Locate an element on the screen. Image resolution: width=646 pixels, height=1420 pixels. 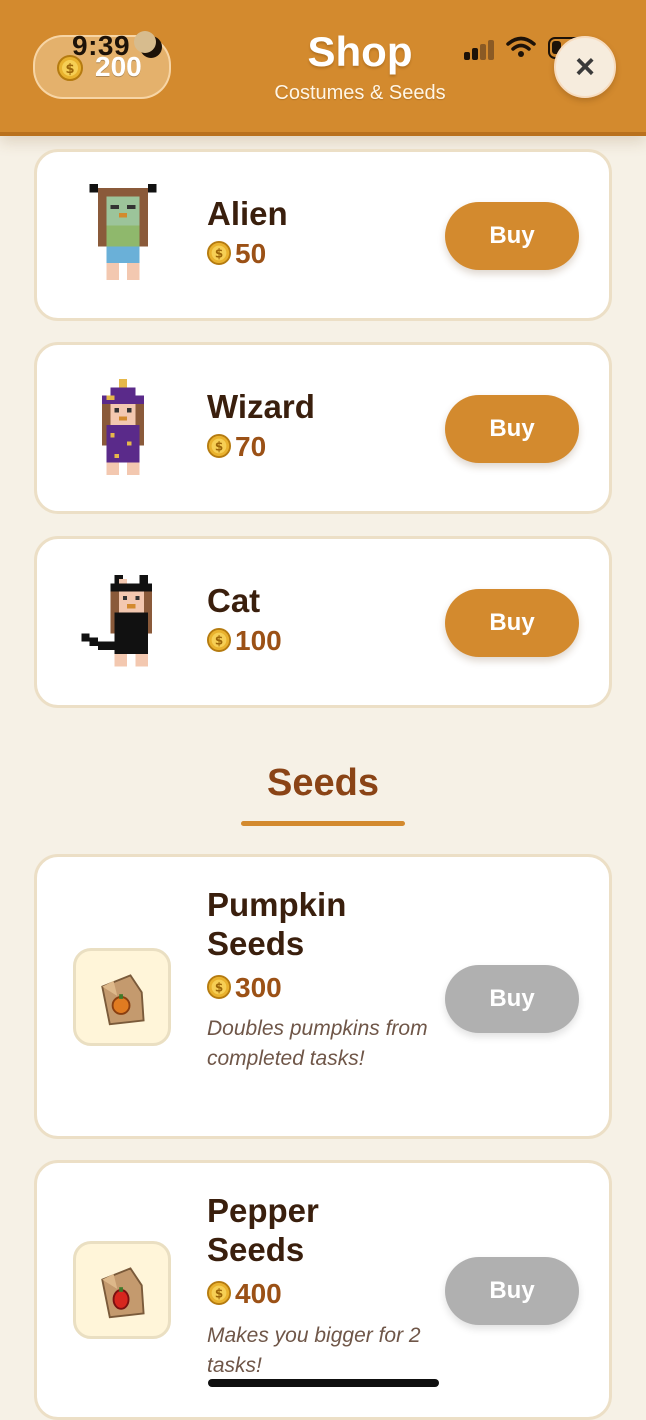
costume-price: $100 is located at coordinates (244, 641).